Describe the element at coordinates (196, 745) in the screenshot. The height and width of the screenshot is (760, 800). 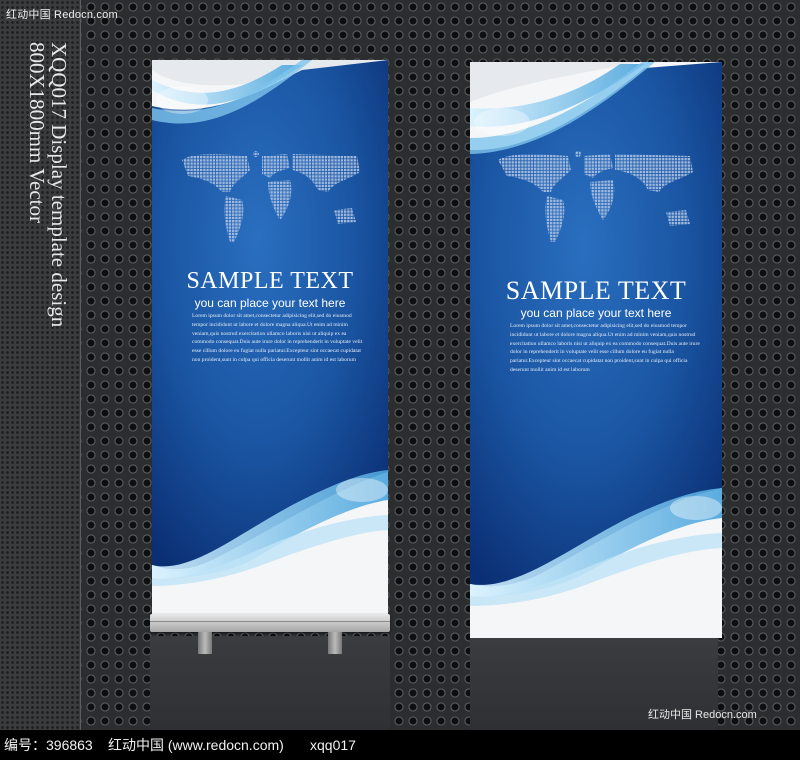
I see `footer-site: 红动中国 (www.redocn.com)` at that location.